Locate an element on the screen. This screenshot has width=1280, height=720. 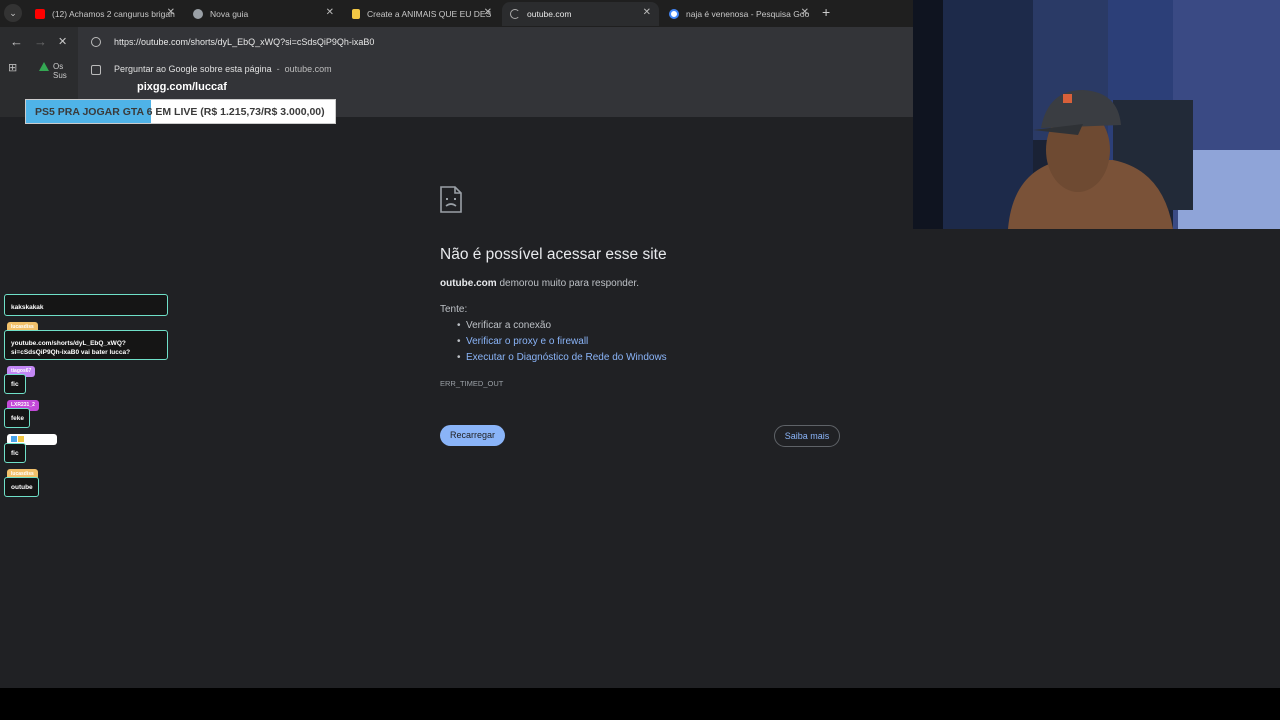
reload-button: Recarregar is located at coordinates (472, 435).